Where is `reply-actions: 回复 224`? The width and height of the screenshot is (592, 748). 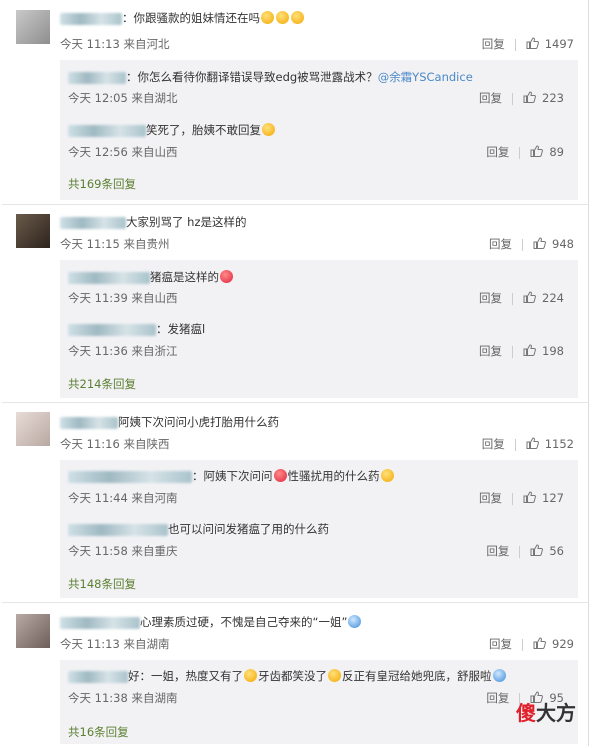
reply-actions: 回复 224 is located at coordinates (521, 298).